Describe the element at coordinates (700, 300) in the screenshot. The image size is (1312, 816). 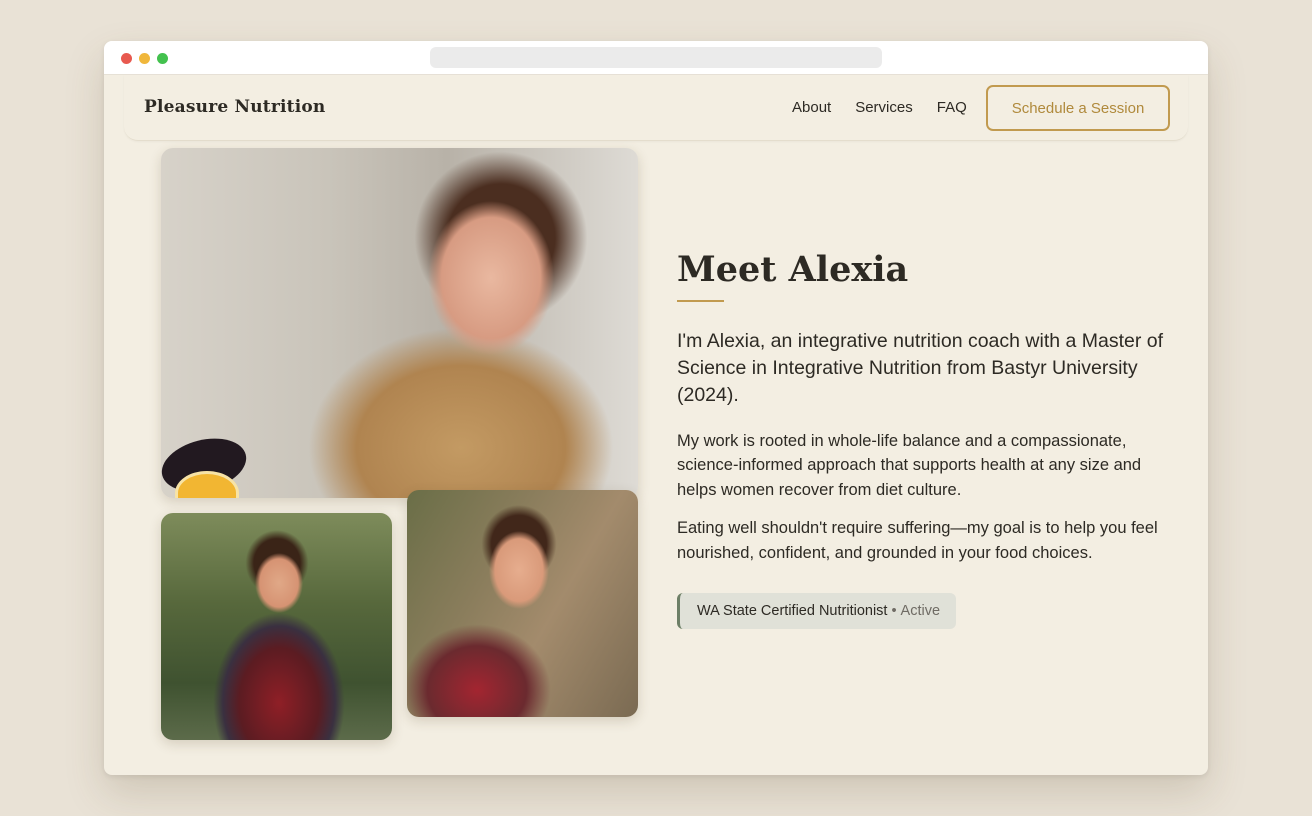
I see `title-underline` at that location.